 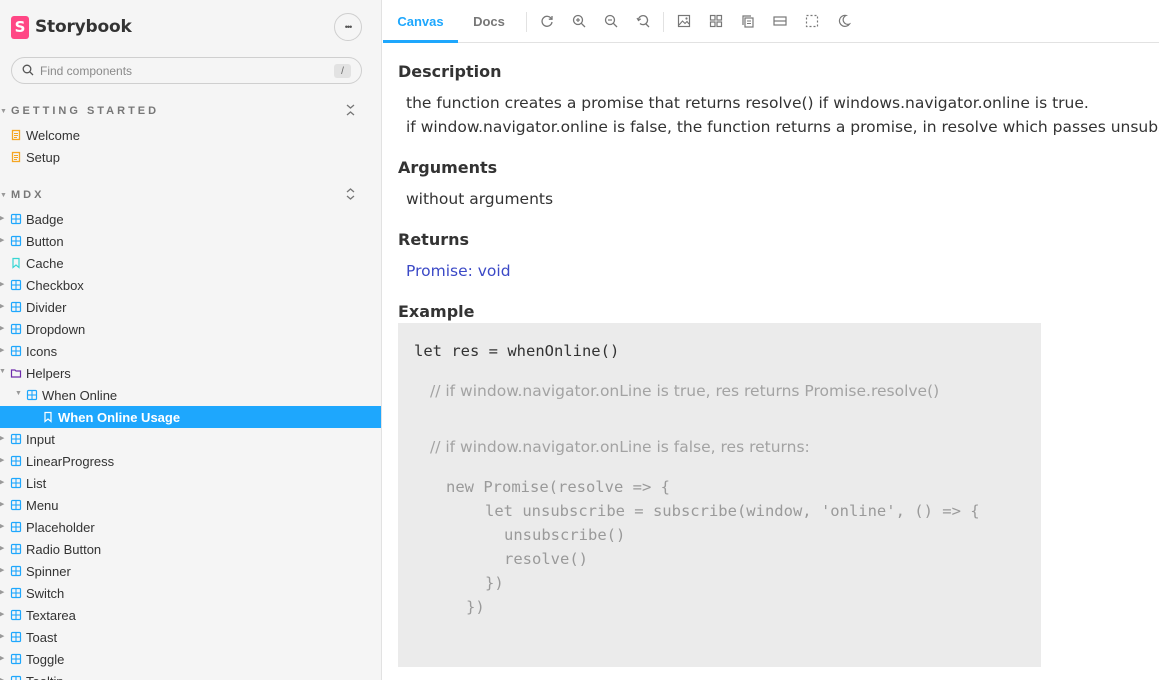 I want to click on sidebar-item-label: LinearProgress, so click(x=70, y=461).